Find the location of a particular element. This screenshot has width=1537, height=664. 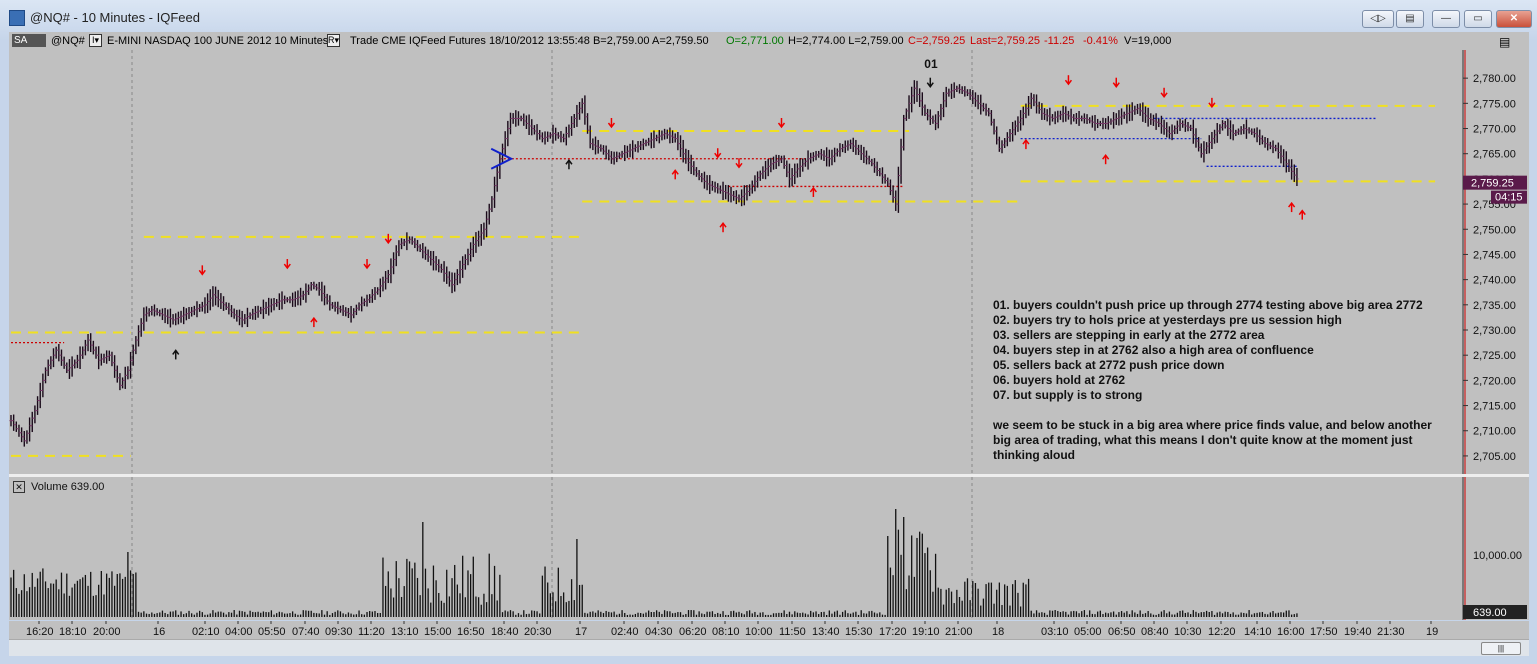

x-tick-label: 18:40 is located at coordinates (505, 632).